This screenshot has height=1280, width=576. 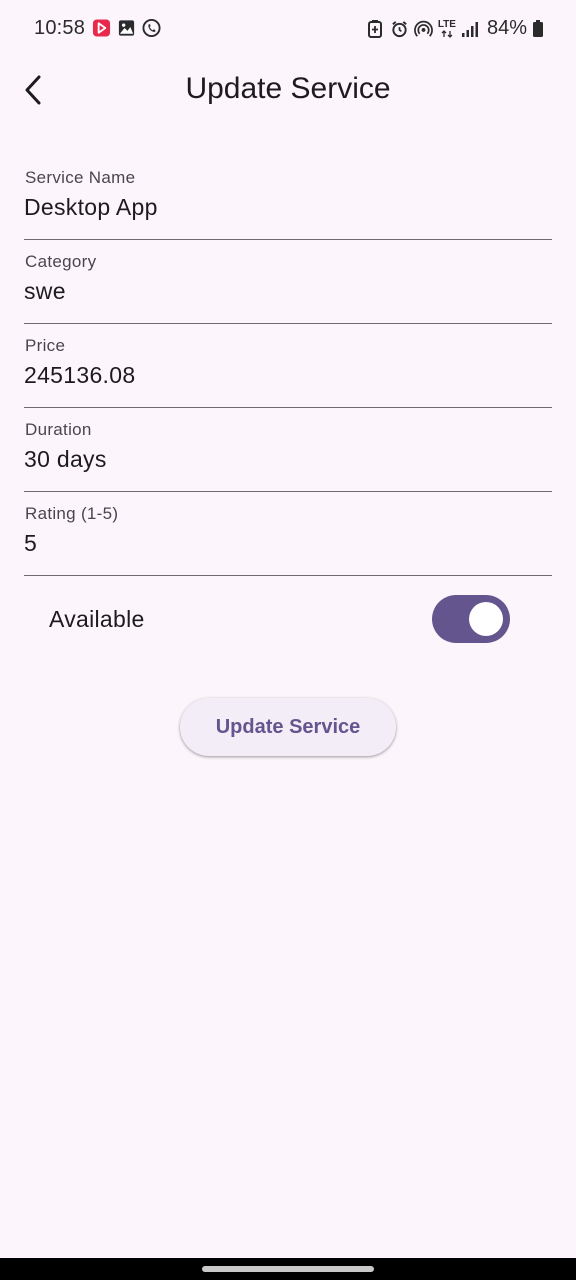 I want to click on duration-input, so click(x=288, y=459).